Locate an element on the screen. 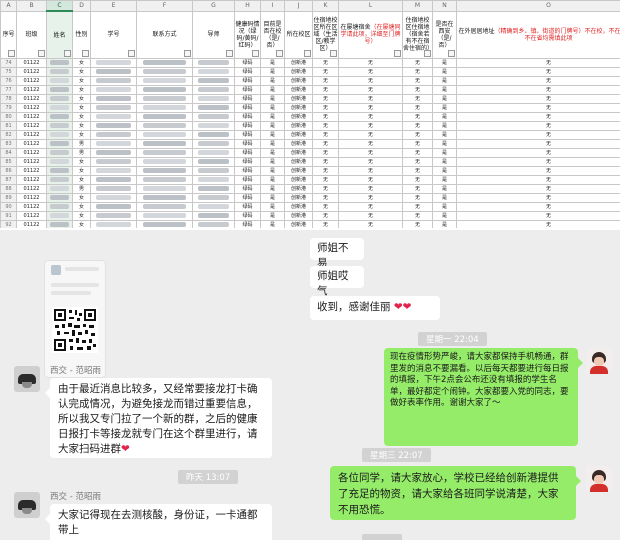  table-cell: 78 is located at coordinates (8, 99).